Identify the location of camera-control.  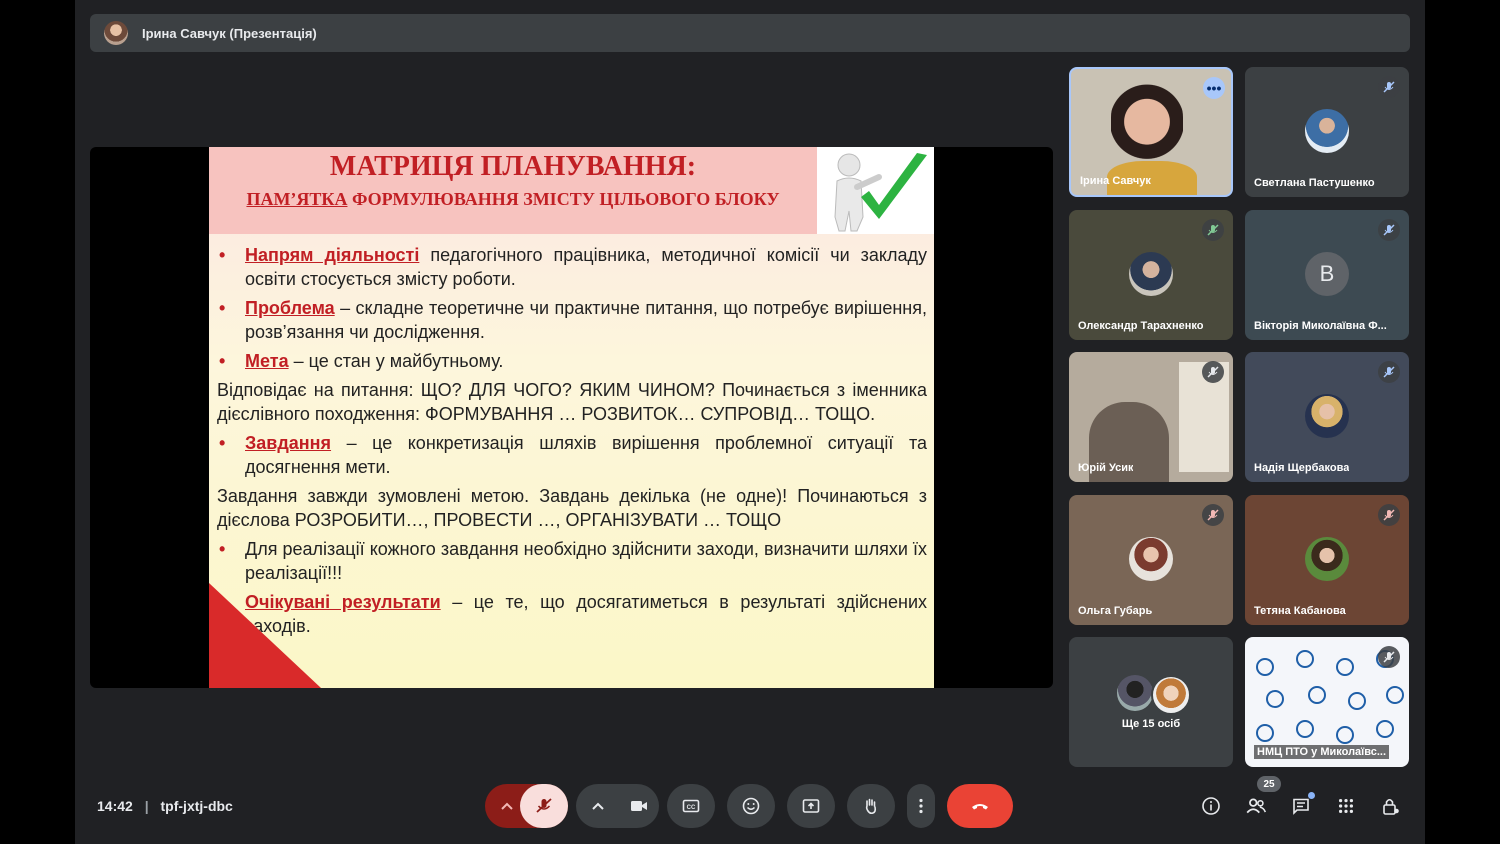
(617, 806).